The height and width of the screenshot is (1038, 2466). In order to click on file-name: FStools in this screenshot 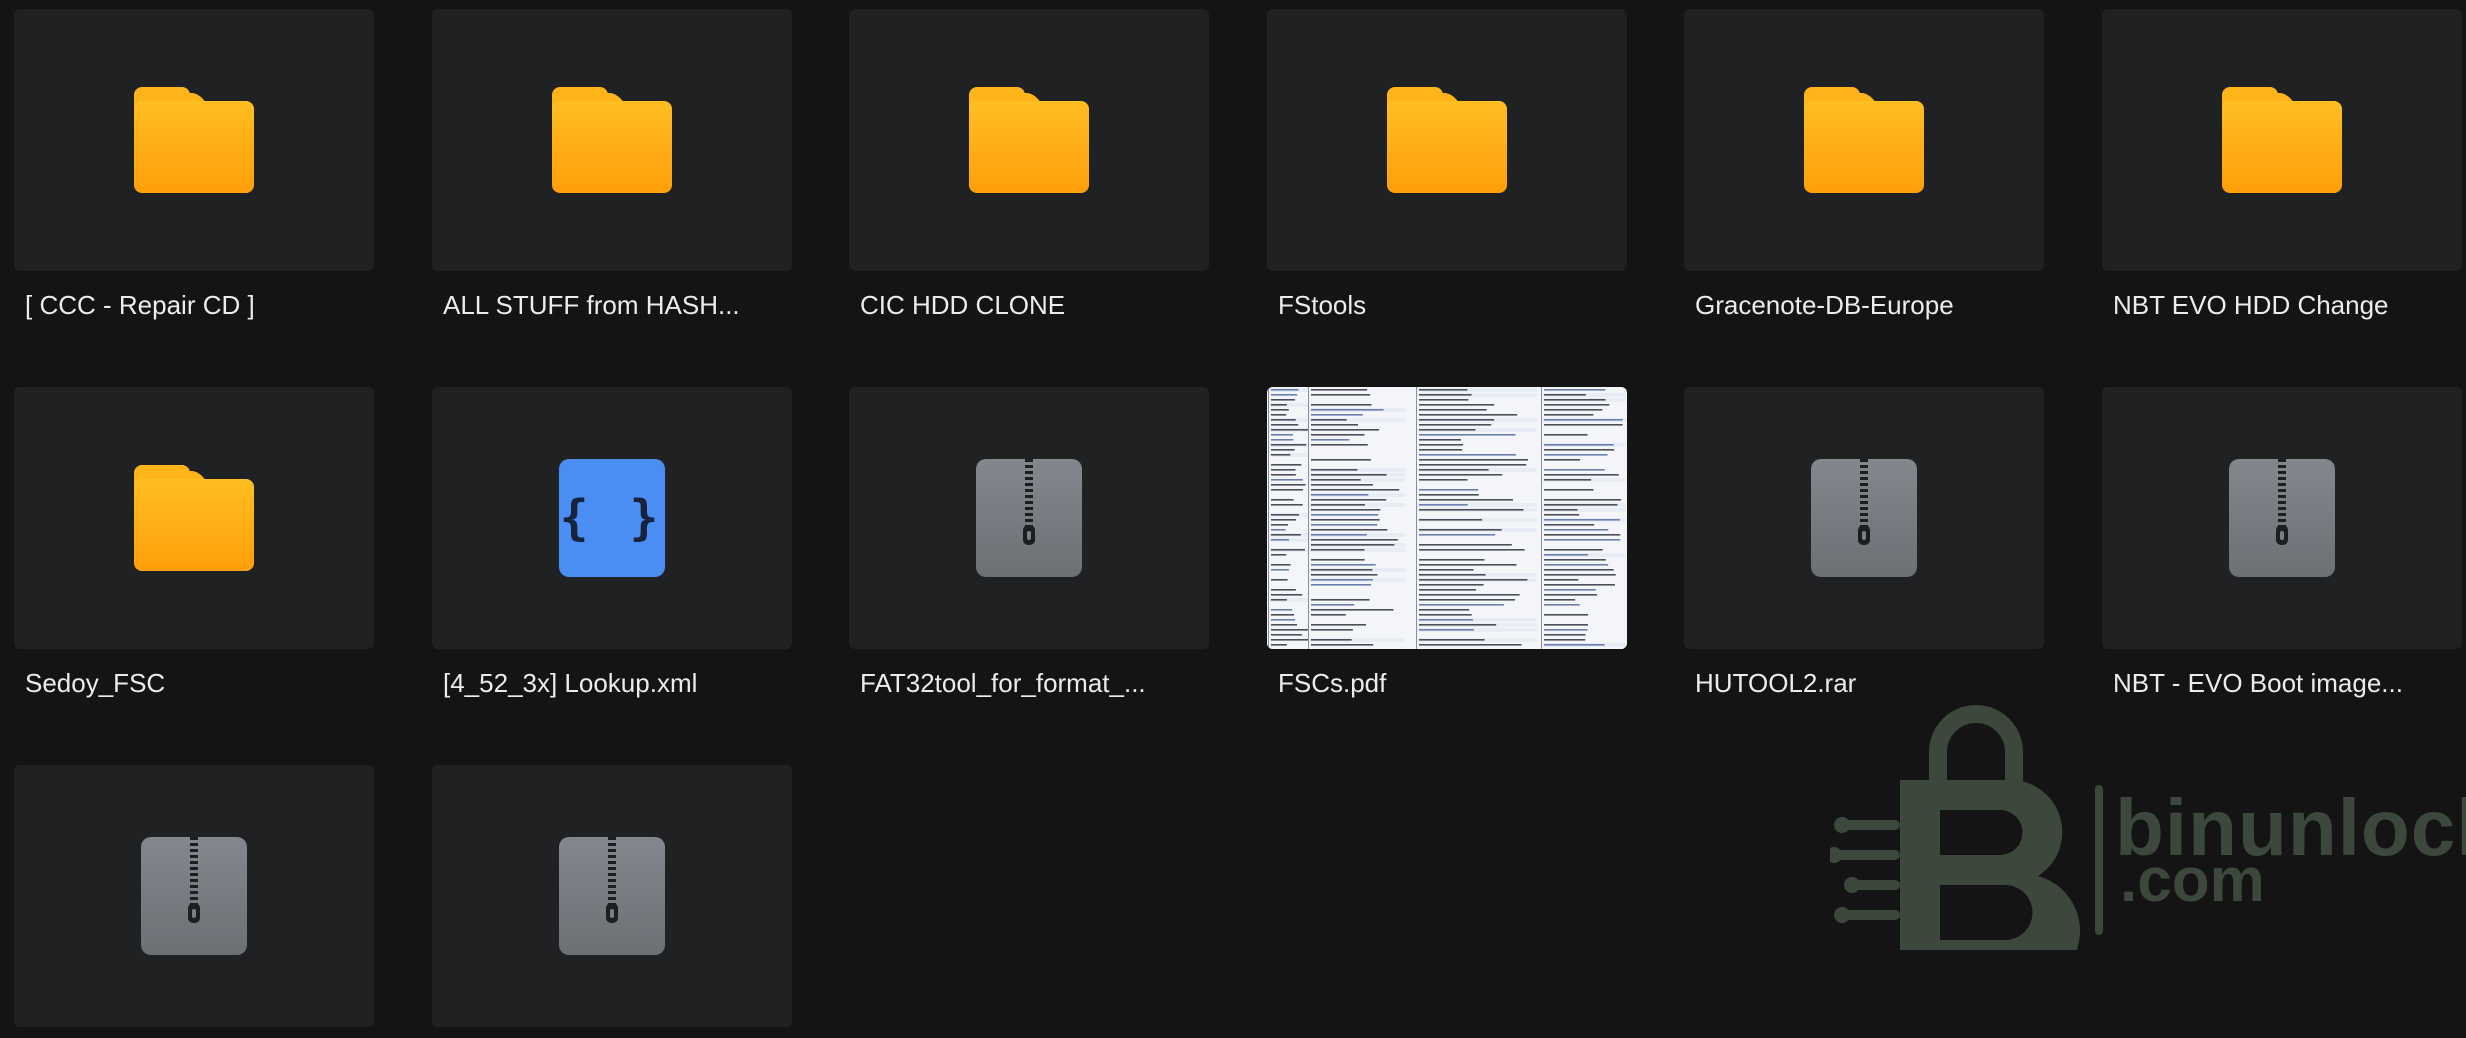, I will do `click(1322, 305)`.